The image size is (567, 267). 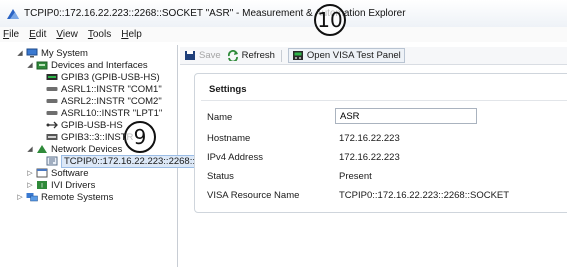 What do you see at coordinates (13, 13) in the screenshot?
I see `max-app-icon` at bounding box center [13, 13].